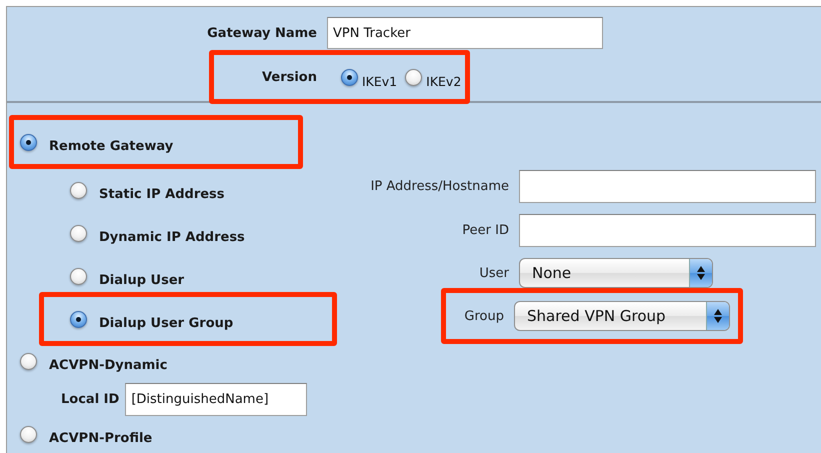 The height and width of the screenshot is (453, 821). Describe the element at coordinates (90, 399) in the screenshot. I see `field-label: Local ID` at that location.